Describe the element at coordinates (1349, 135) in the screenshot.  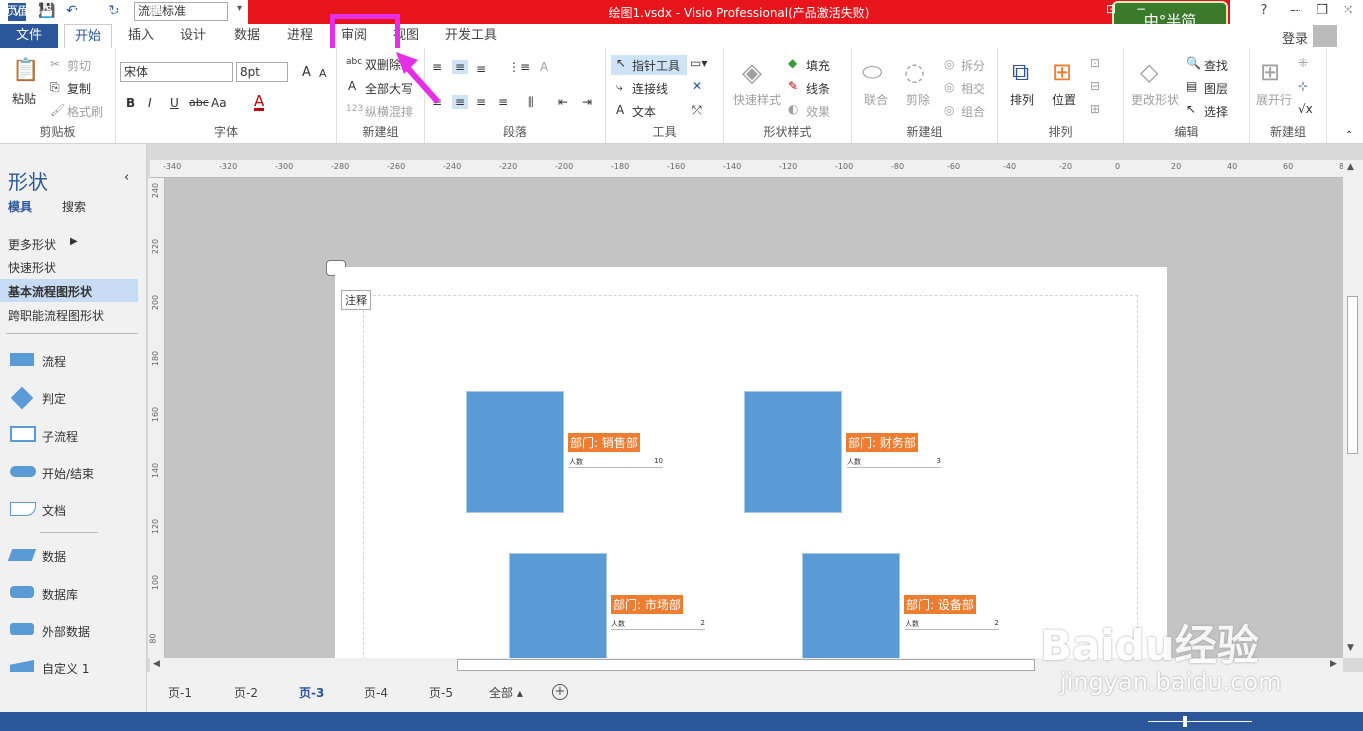
I see `collapse-ribbon-icon: ⌃` at that location.